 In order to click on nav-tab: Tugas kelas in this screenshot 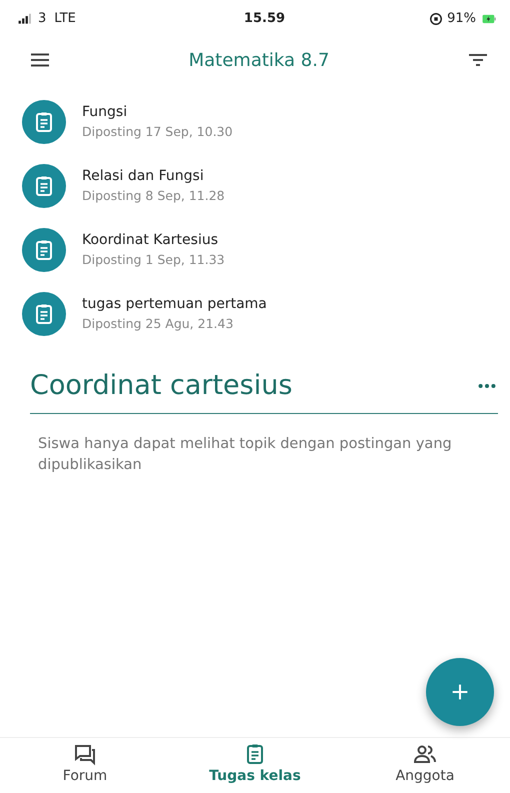, I will do `click(255, 765)`.